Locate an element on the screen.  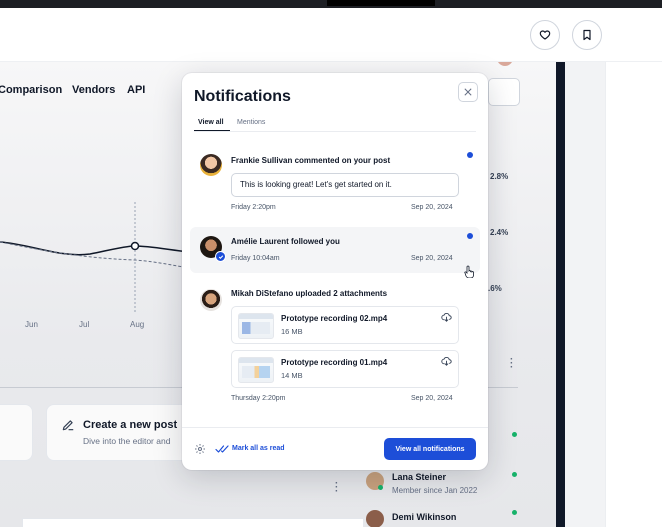
close-button is located at coordinates (468, 92).